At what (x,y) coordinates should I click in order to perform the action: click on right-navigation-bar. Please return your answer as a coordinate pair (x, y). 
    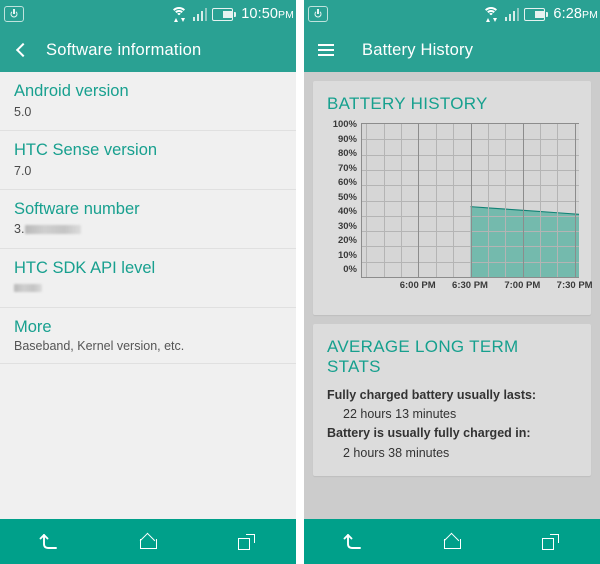
    Looking at the image, I should click on (452, 541).